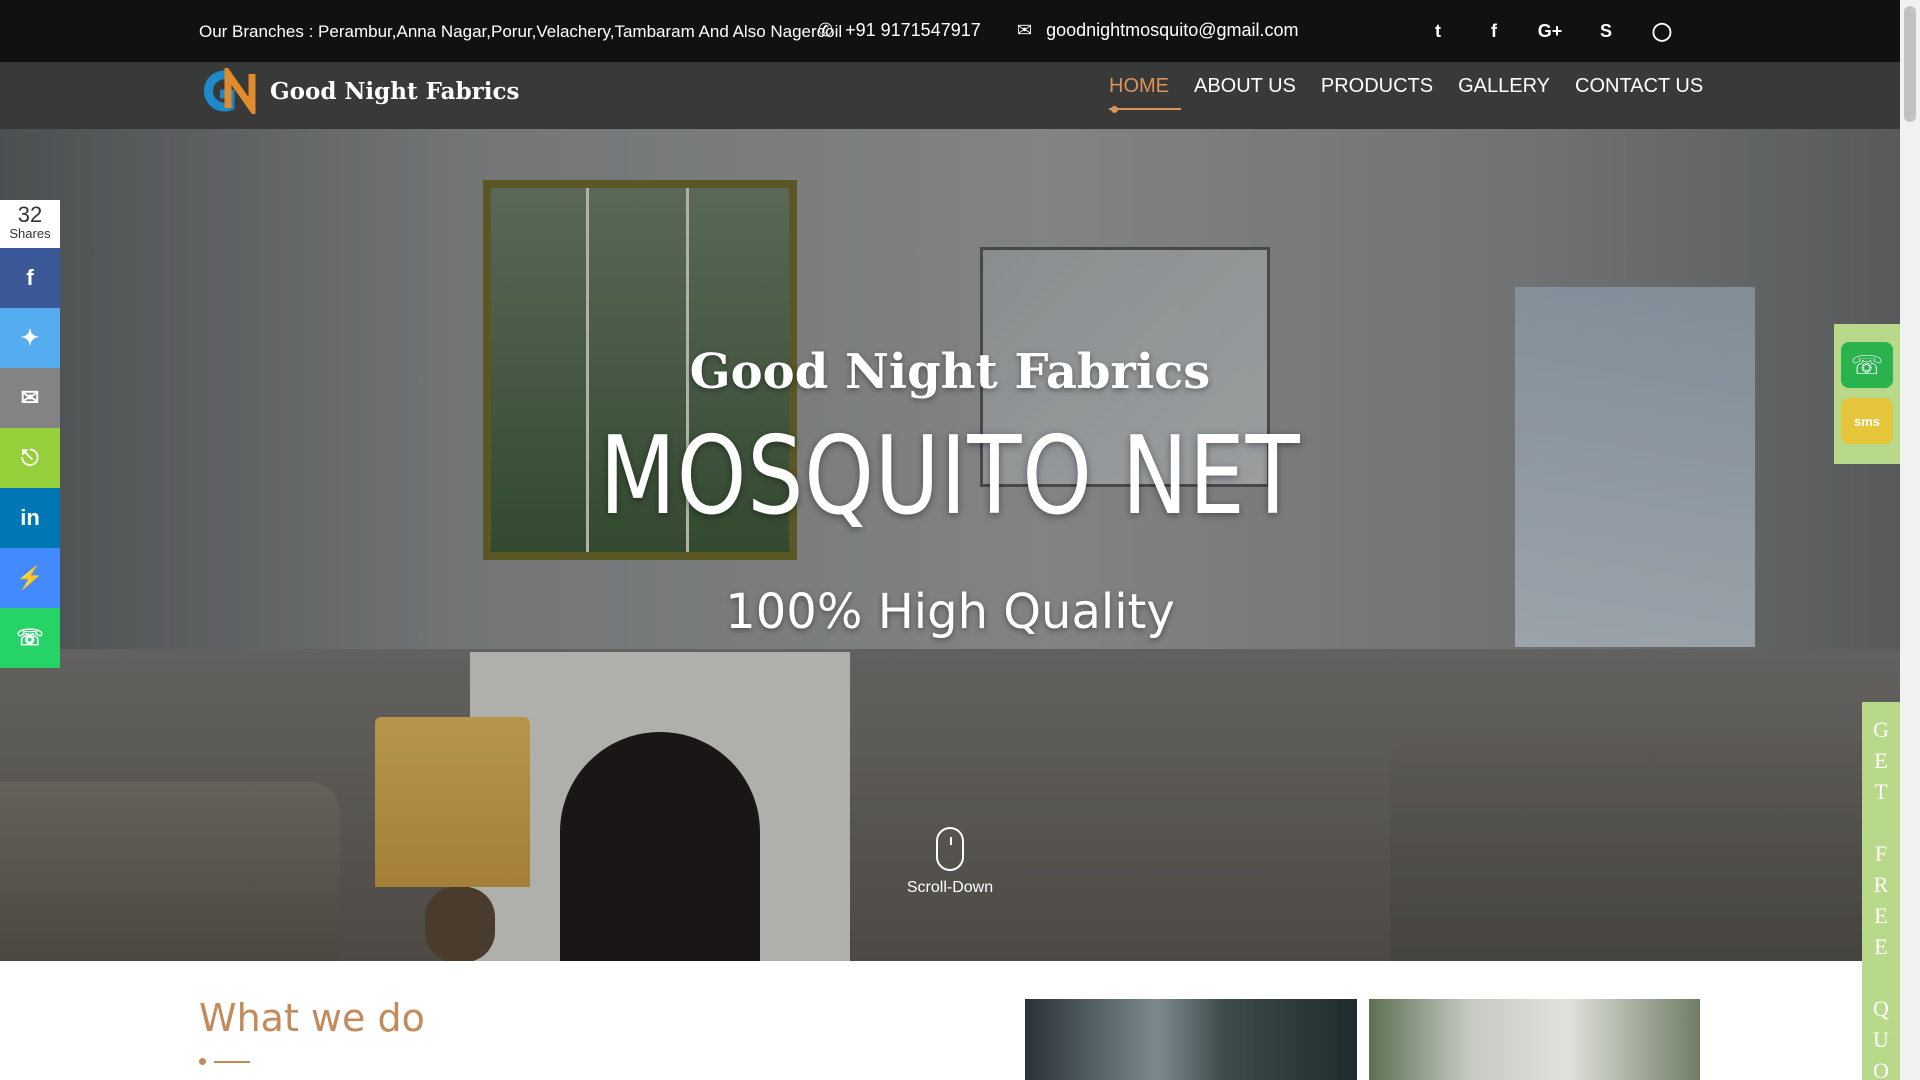  I want to click on linkedin-icon: in, so click(30, 517).